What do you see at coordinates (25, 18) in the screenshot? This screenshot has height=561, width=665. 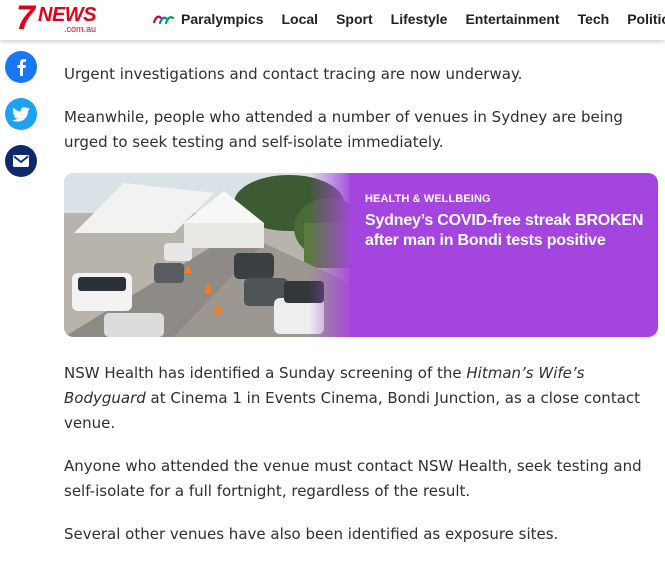 I see `logo-seven: 7` at bounding box center [25, 18].